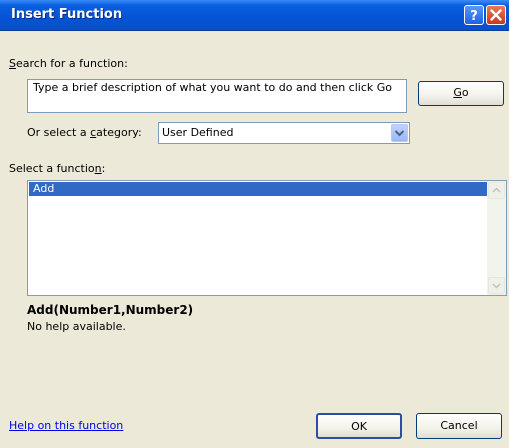 The height and width of the screenshot is (448, 509). Describe the element at coordinates (198, 132) in the screenshot. I see `category-selected-value: User Defined` at that location.